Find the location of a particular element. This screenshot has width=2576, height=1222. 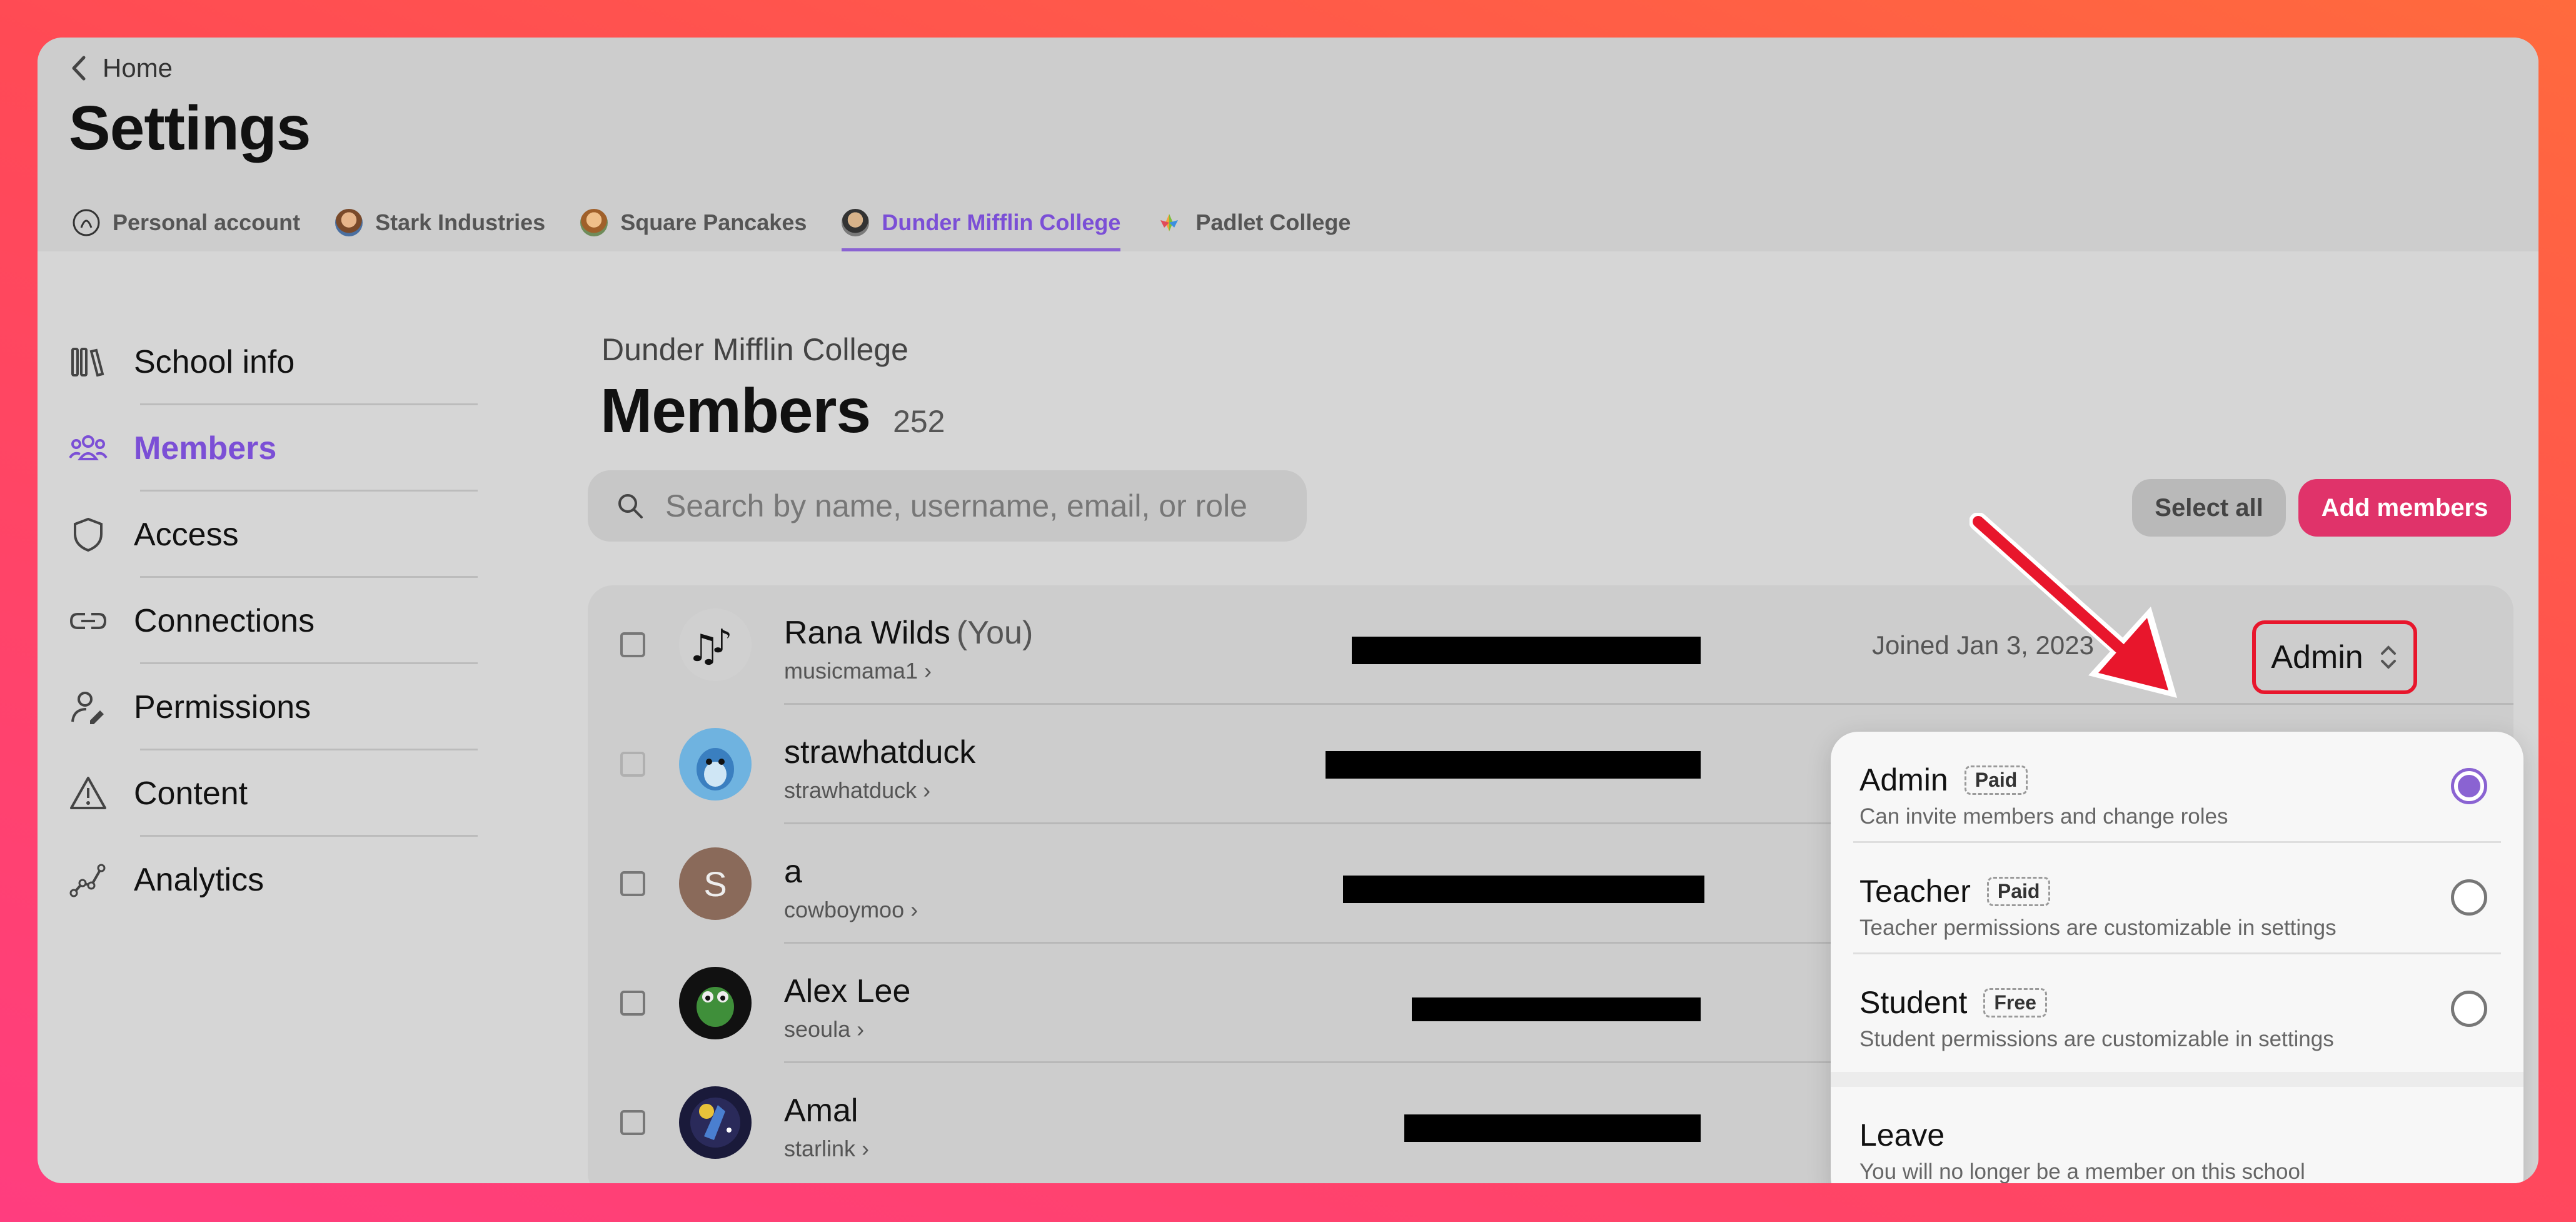

personal-avatar-icon is located at coordinates (86, 222).